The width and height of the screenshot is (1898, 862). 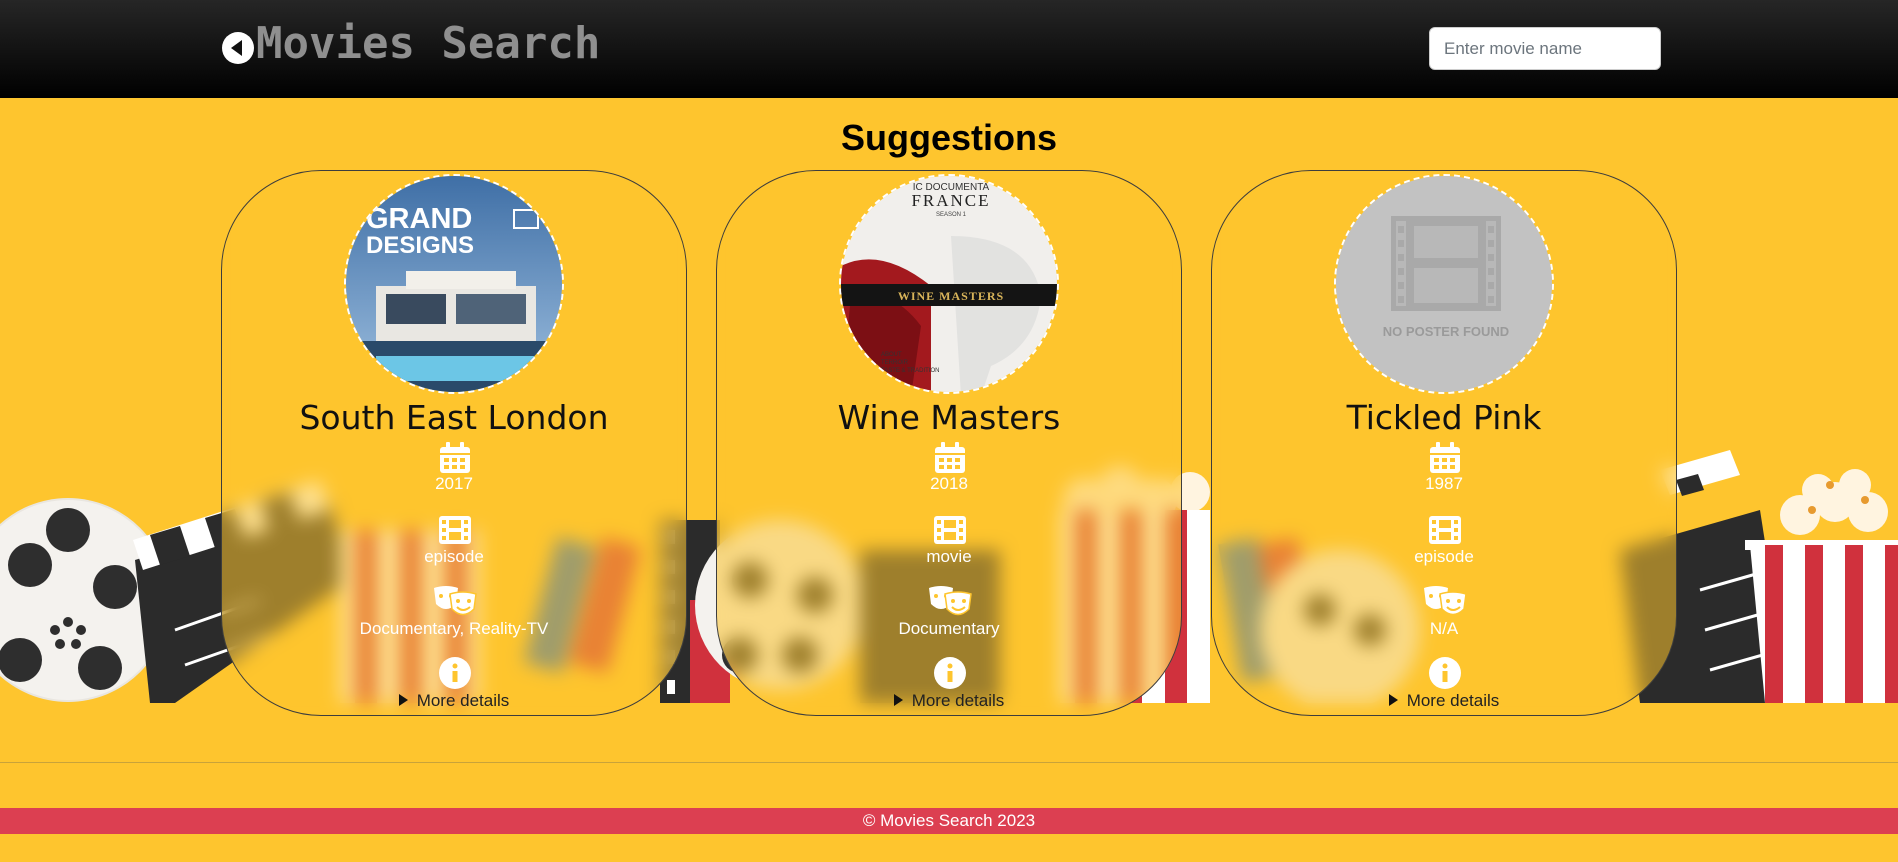 What do you see at coordinates (951, 296) in the screenshot?
I see `svg-text: WINE MASTERS` at bounding box center [951, 296].